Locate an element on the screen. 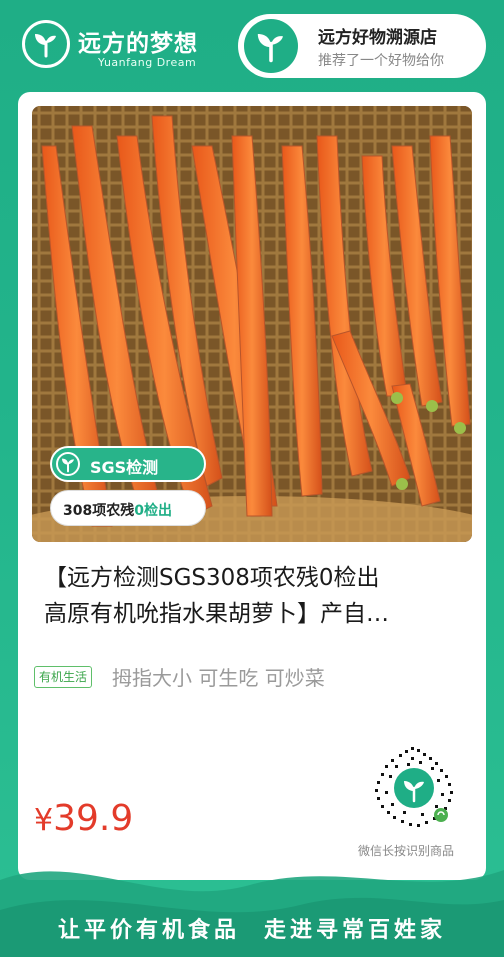 Image resolution: width=504 pixels, height=957 pixels. product-title-line1: 【远方检测SGS308项农残0检出 is located at coordinates (212, 578).